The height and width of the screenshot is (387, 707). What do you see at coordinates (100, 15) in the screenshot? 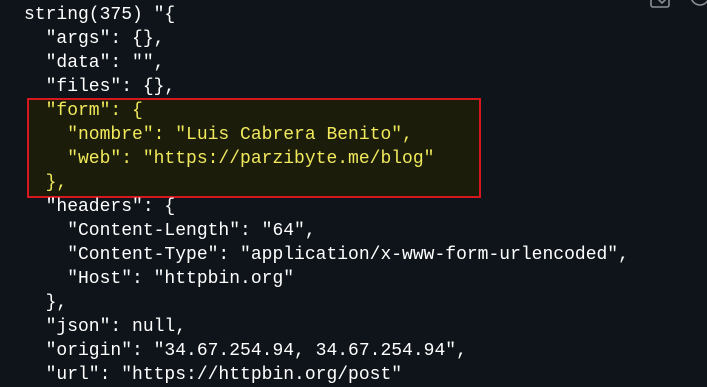
I see `code-line-string-header: string(375) "{` at bounding box center [100, 15].